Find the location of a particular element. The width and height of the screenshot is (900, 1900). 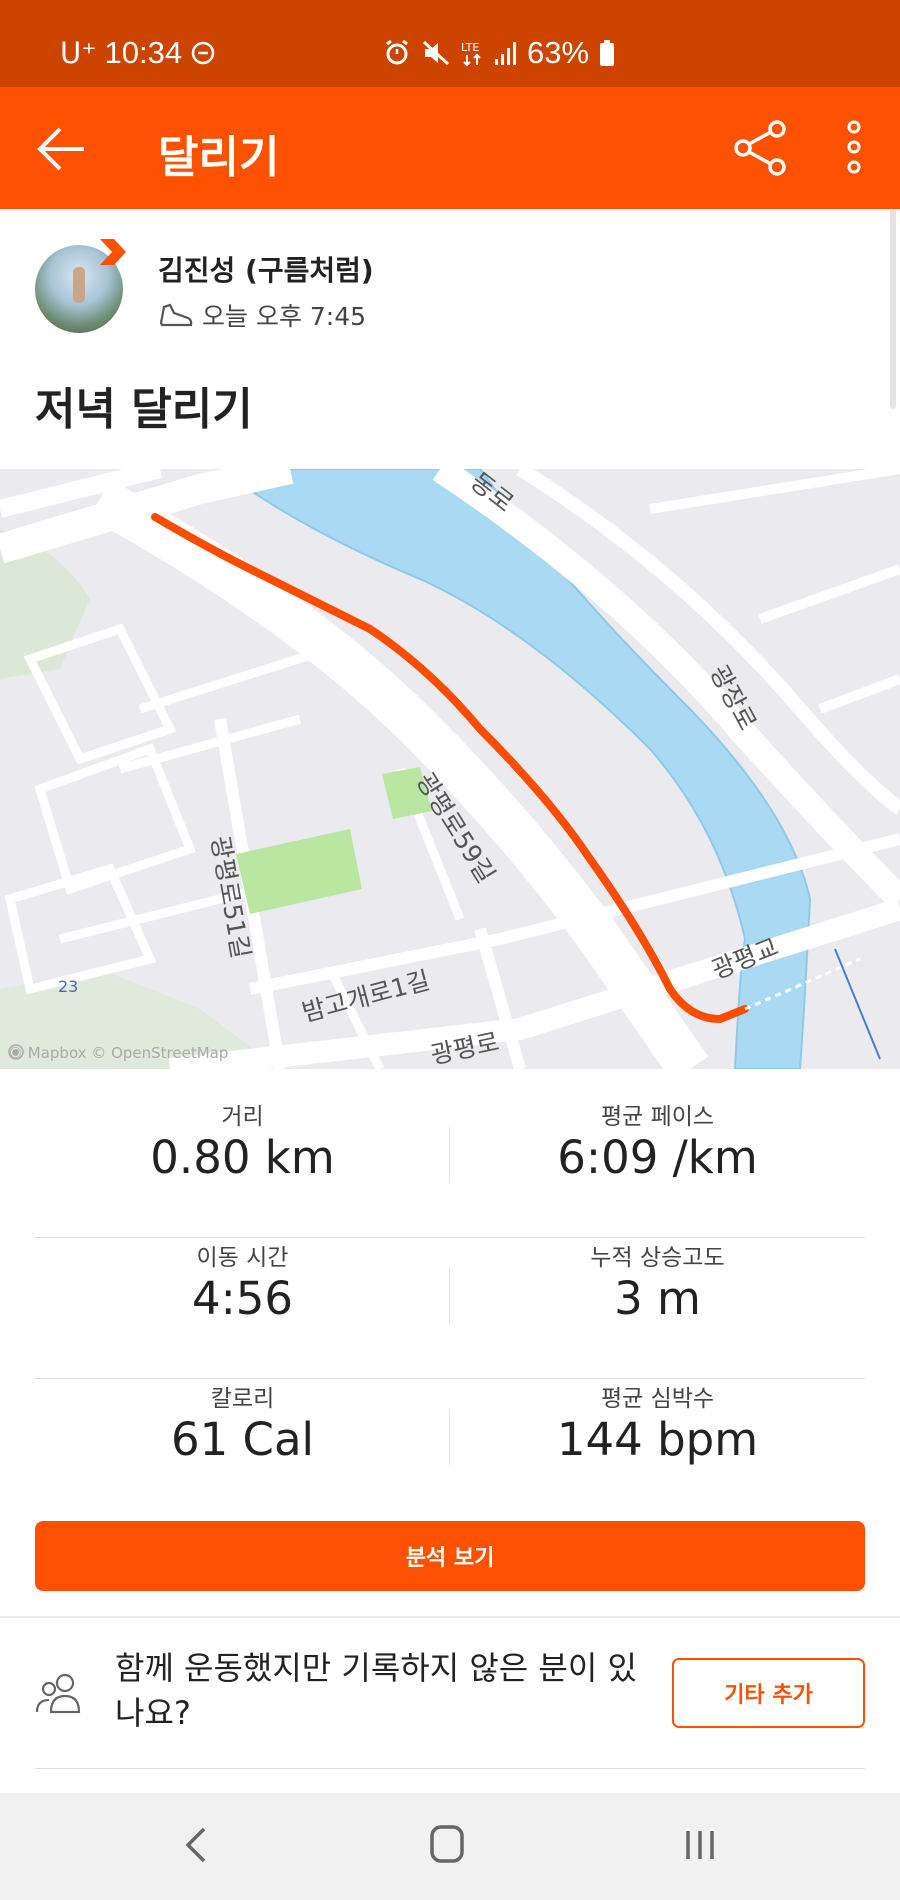

chevron-badge-icon is located at coordinates (113, 252).